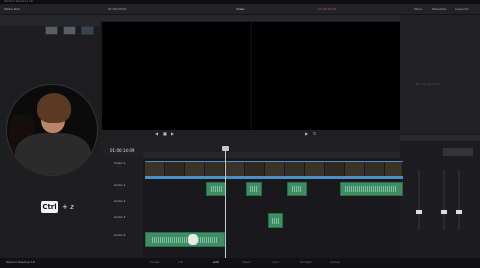 This screenshot has height=268, width=480. I want to click on ctrl-key-badge: Ctrl, so click(49, 207).